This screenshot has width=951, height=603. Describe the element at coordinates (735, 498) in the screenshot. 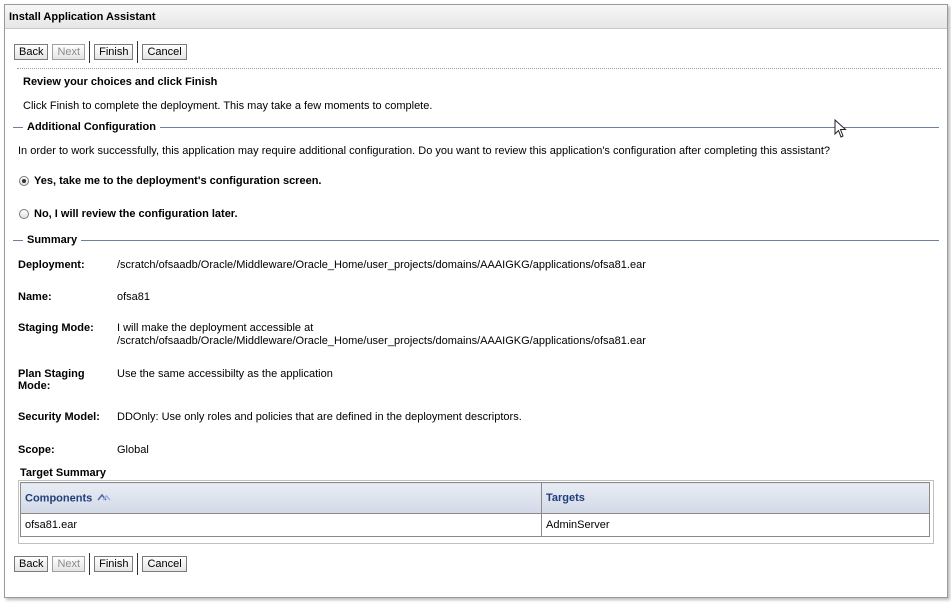

I see `targets-column-header: Targets` at that location.